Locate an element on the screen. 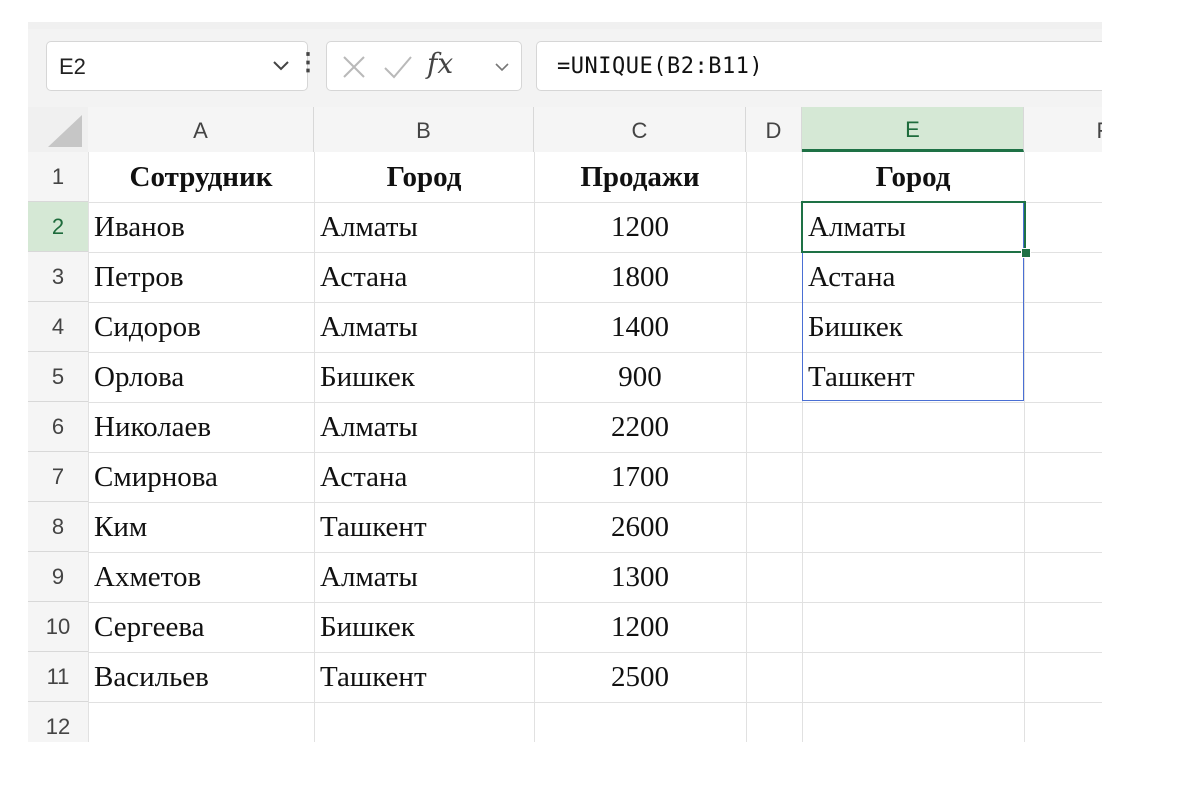 This screenshot has height=792, width=1194. row-header-11: 11 is located at coordinates (58, 677).